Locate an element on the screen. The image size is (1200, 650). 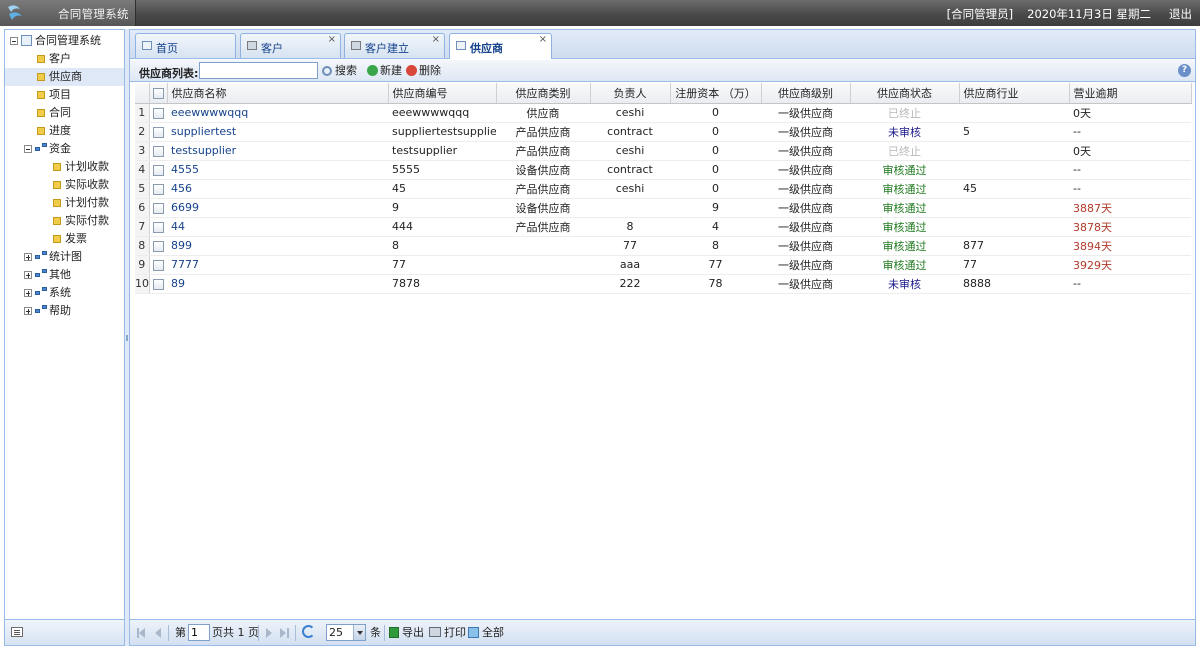
print-label: 打印 is located at coordinates (455, 632).